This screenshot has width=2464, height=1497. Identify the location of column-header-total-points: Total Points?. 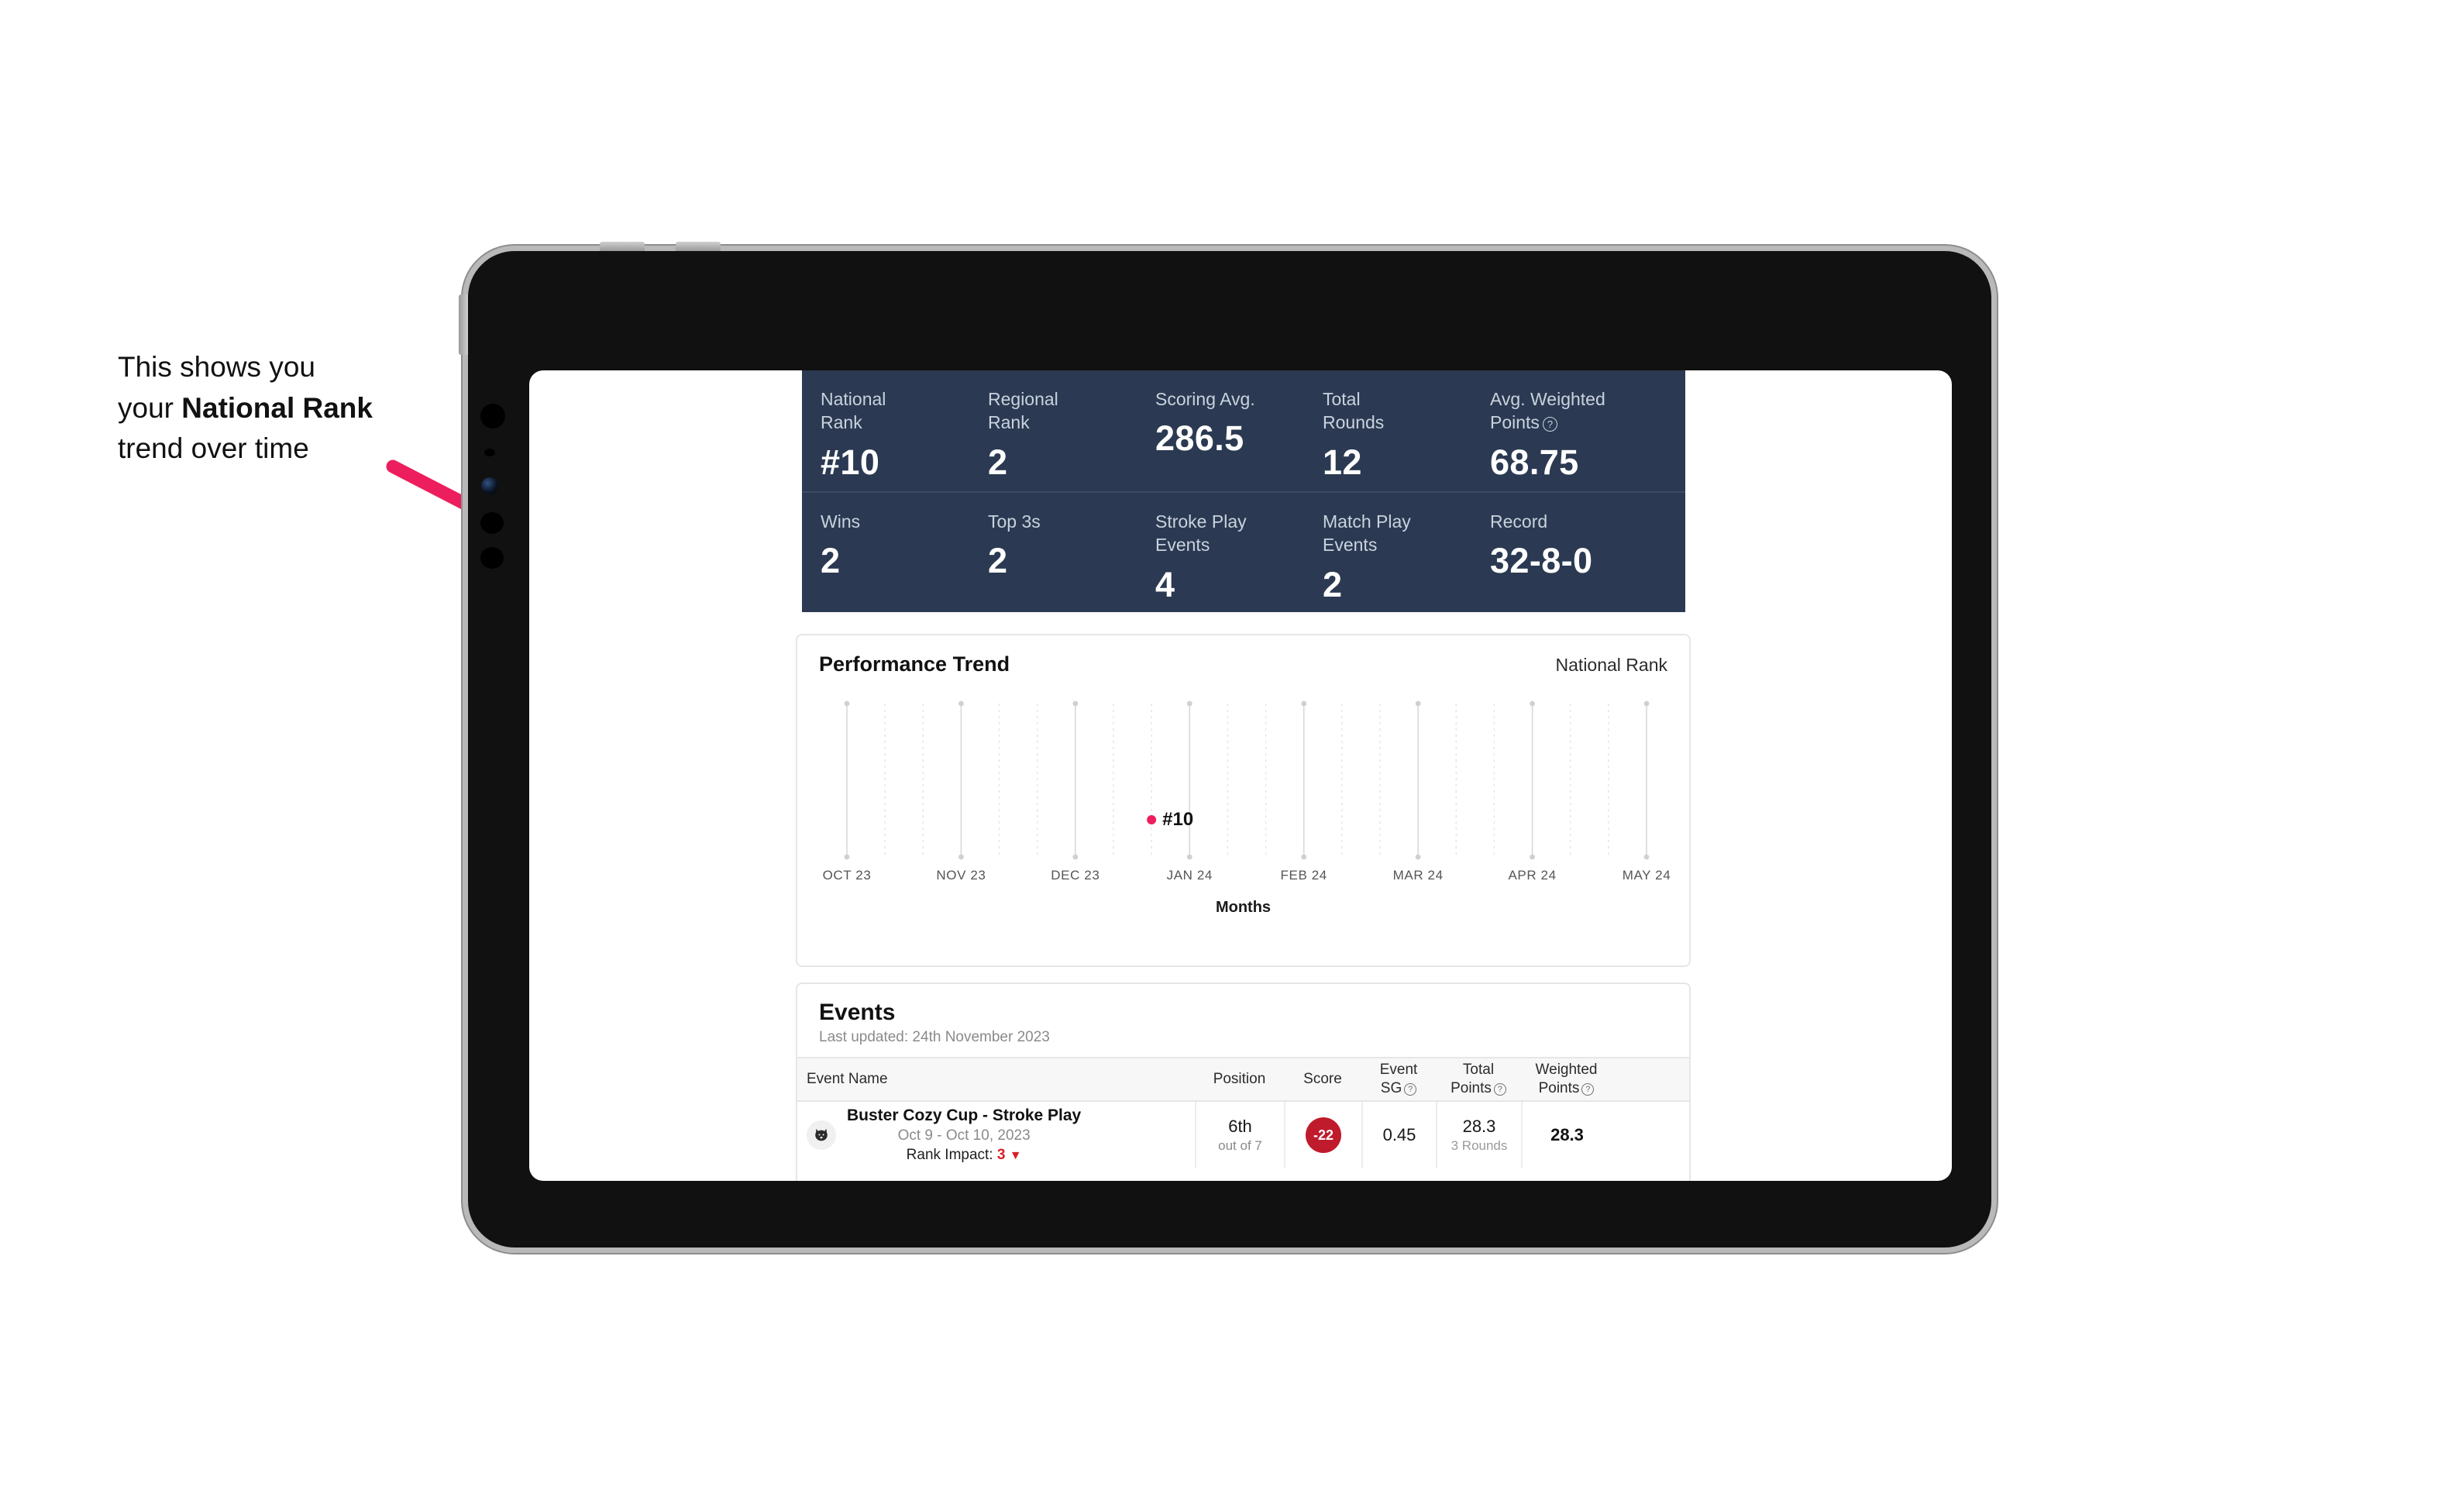
(1478, 1079).